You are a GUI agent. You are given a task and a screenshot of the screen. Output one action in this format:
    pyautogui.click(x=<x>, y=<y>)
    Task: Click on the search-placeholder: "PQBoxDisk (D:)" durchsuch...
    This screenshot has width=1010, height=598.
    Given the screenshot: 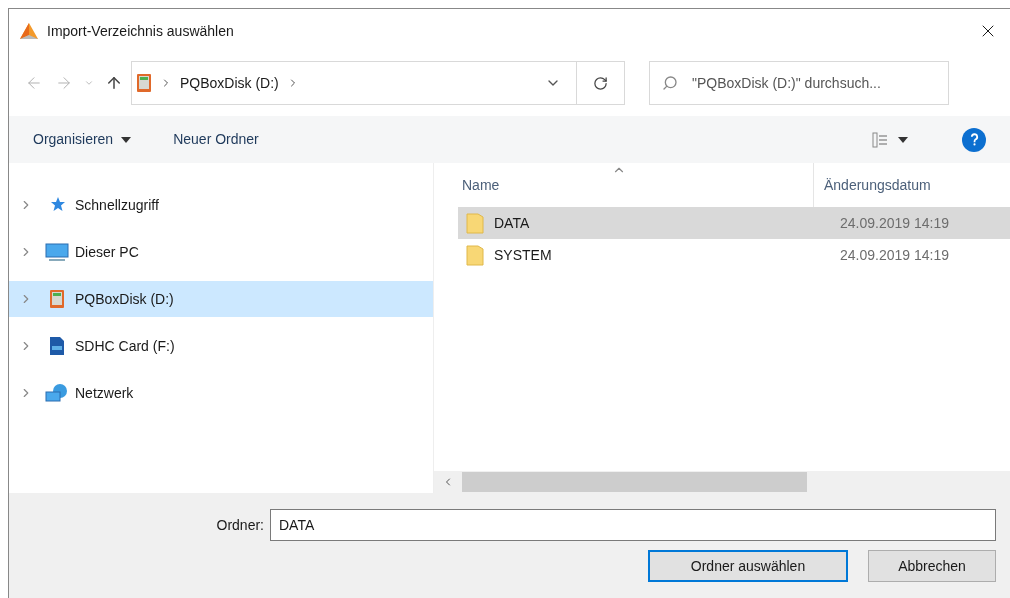 What is the action you would take?
    pyautogui.click(x=786, y=83)
    